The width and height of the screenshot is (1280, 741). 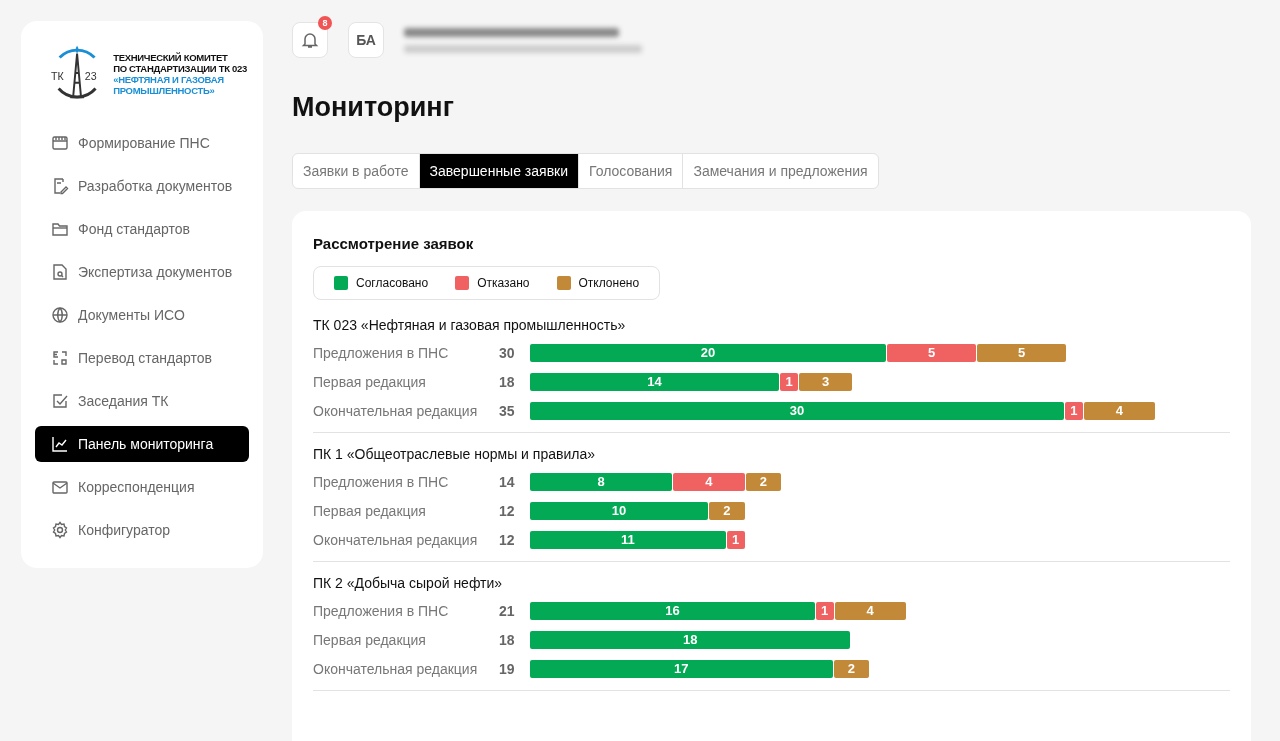 I want to click on bar-segment: 17, so click(x=681, y=668).